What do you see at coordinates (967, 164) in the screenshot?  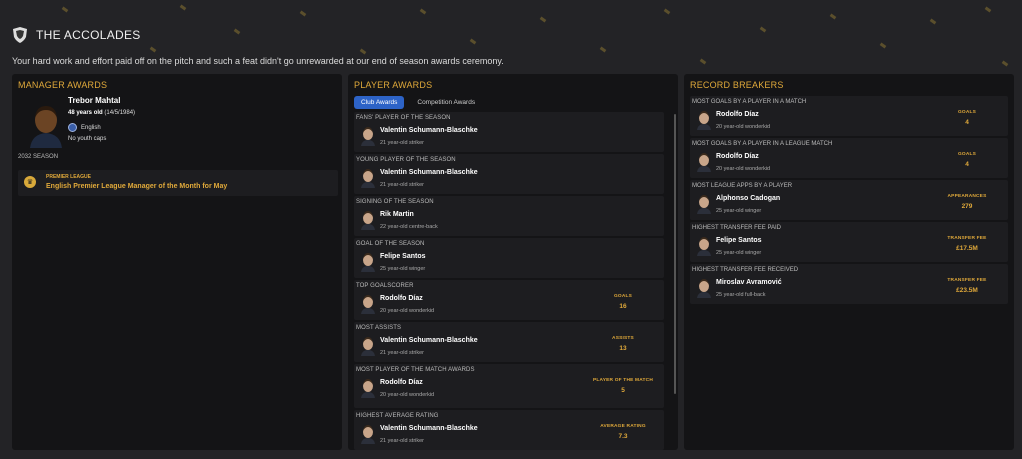 I see `stat-value: 4` at bounding box center [967, 164].